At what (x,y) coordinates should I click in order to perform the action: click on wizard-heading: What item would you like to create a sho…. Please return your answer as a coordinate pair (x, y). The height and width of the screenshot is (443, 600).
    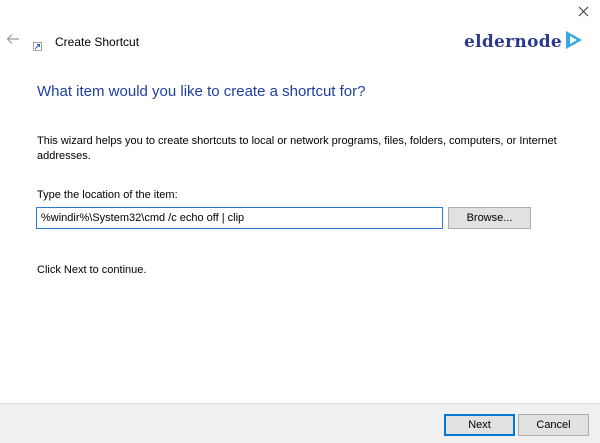
    Looking at the image, I should click on (201, 91).